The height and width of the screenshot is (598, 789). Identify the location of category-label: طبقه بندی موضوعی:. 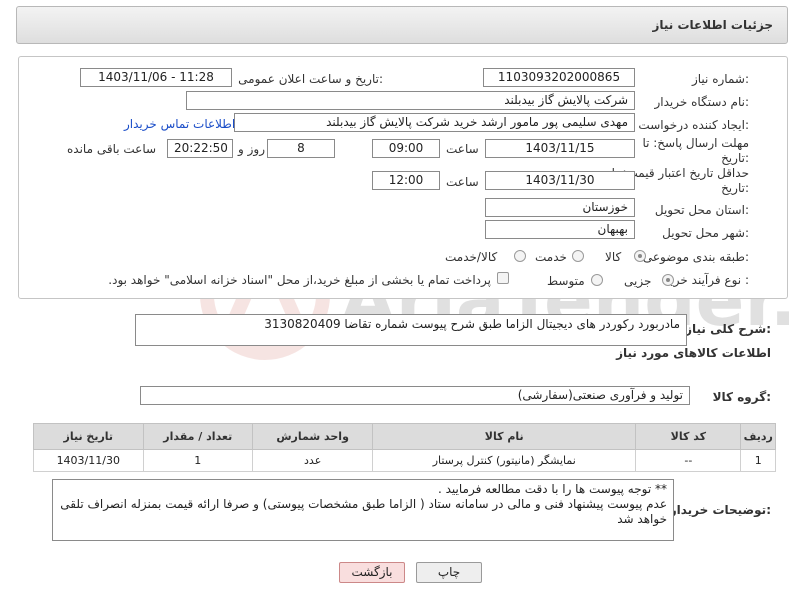
(695, 257).